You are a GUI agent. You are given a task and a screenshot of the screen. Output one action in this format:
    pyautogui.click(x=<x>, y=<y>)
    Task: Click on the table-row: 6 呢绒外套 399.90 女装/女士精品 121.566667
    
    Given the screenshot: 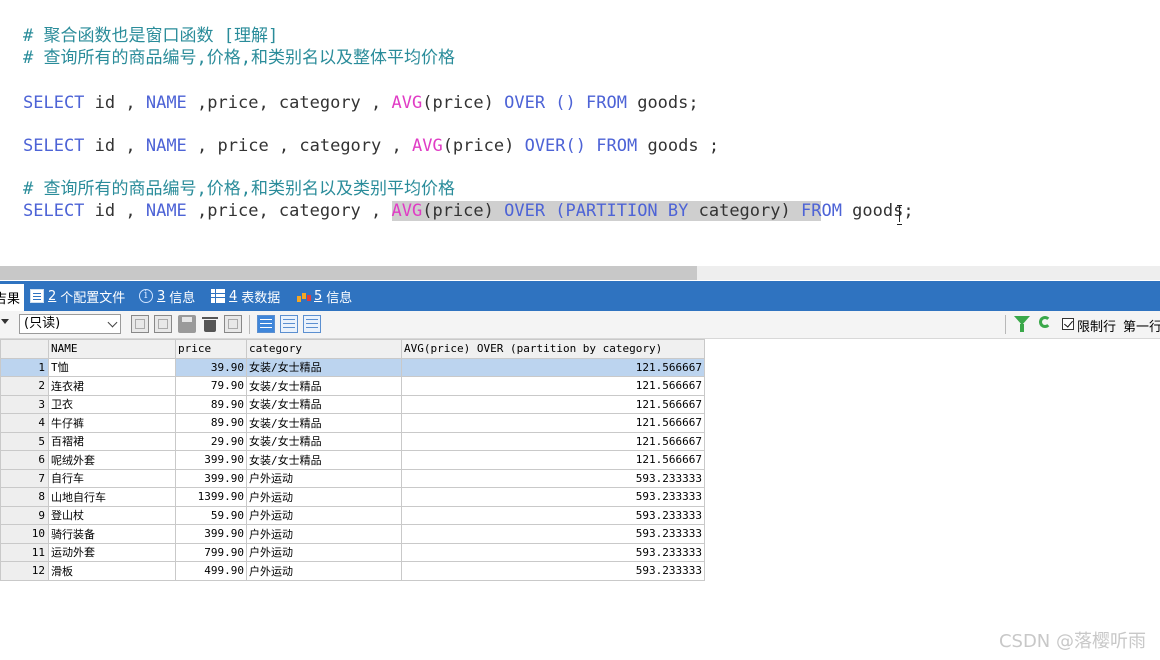 What is the action you would take?
    pyautogui.click(x=352, y=460)
    